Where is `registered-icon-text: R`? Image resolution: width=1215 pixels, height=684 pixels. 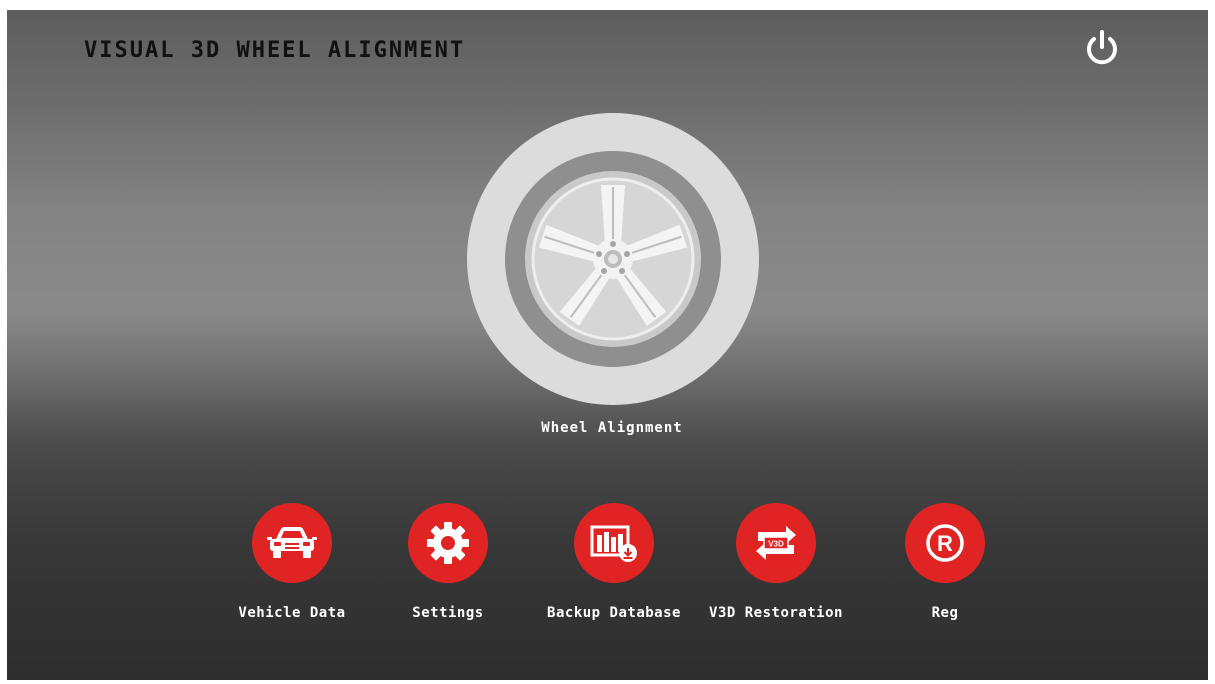 registered-icon-text: R is located at coordinates (945, 543).